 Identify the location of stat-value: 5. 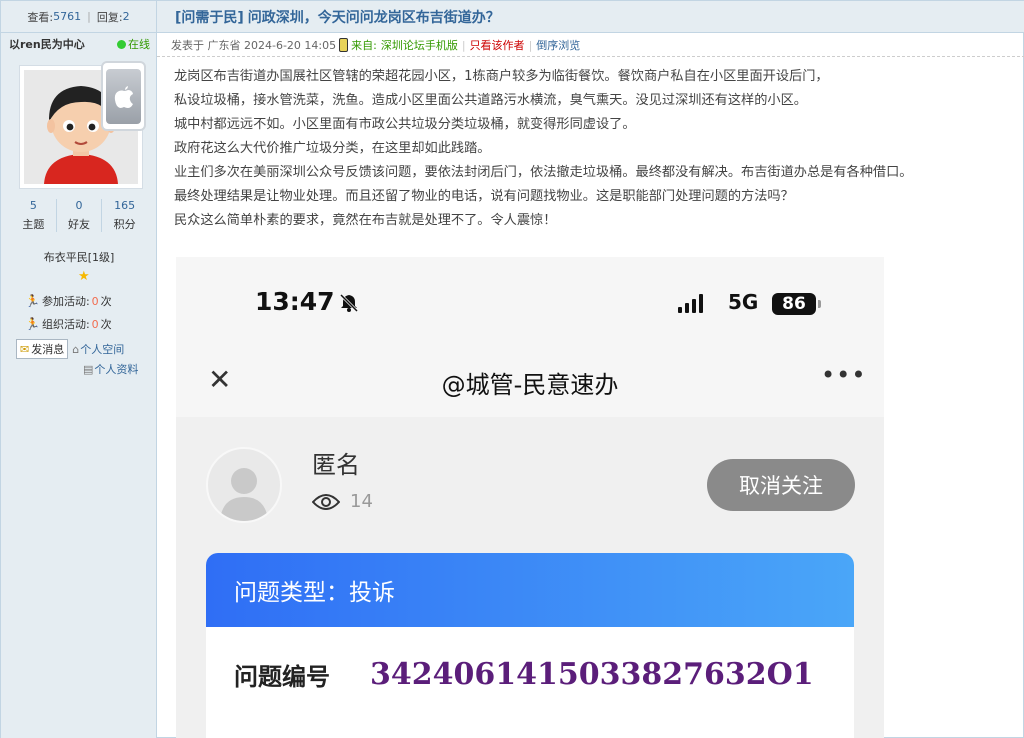
(33, 205).